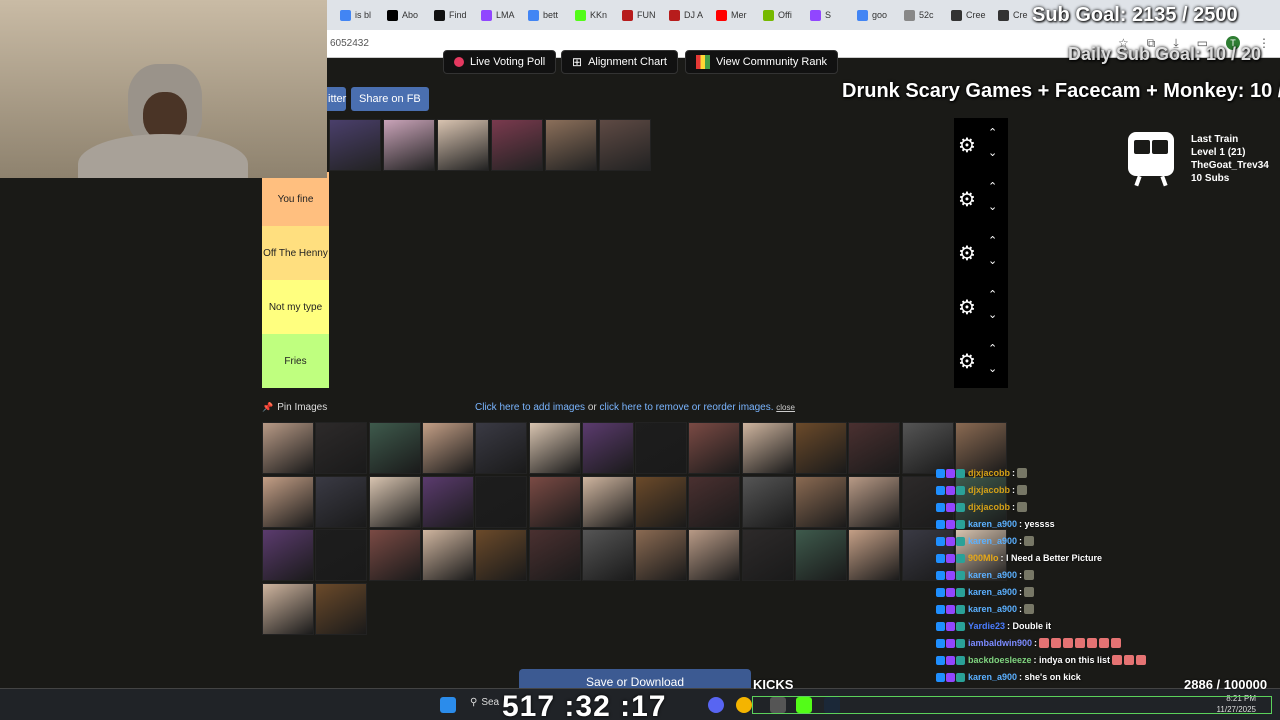 The height and width of the screenshot is (720, 1280). I want to click on browser-tab: Cre, so click(1013, 15).